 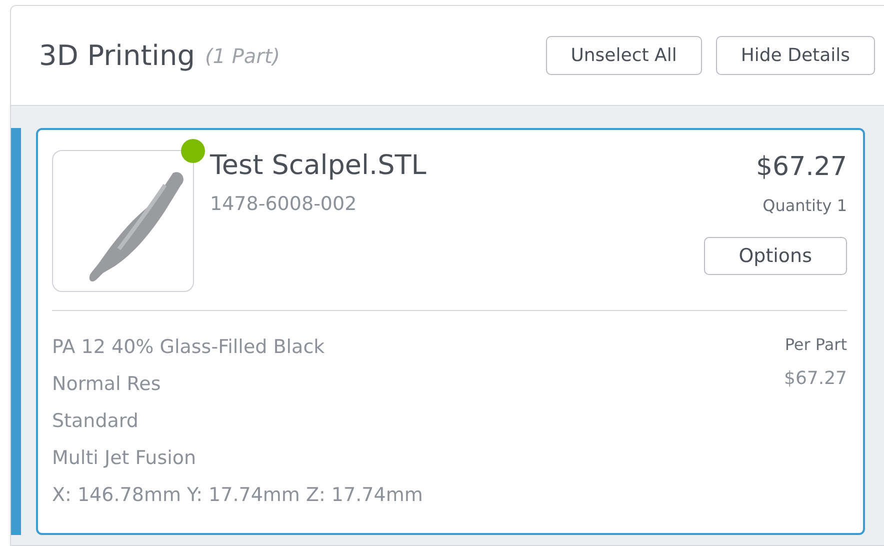 I want to click on hide-details-button: Hide Details, so click(x=795, y=55).